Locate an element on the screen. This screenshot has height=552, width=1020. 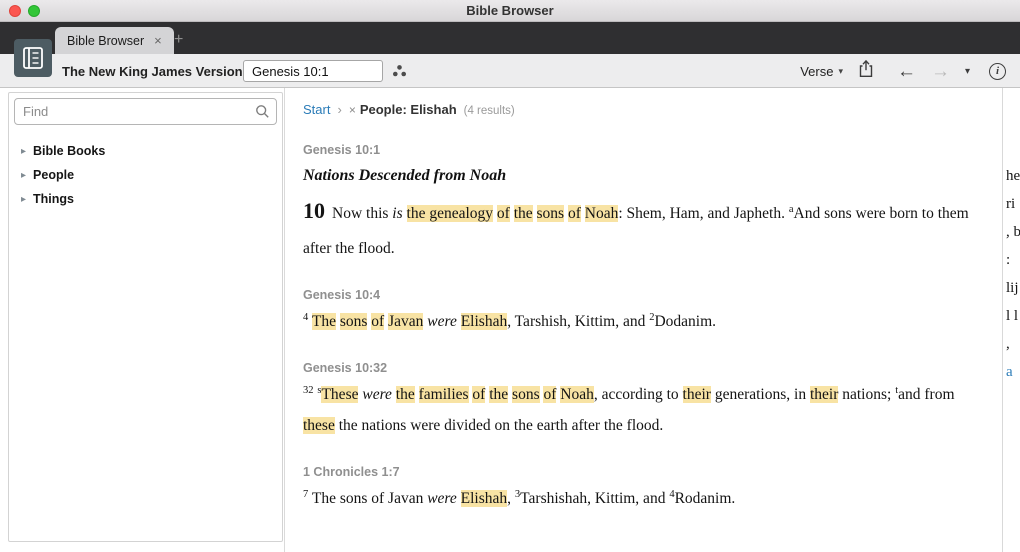
window-title: Bible Browser is located at coordinates (510, 10).